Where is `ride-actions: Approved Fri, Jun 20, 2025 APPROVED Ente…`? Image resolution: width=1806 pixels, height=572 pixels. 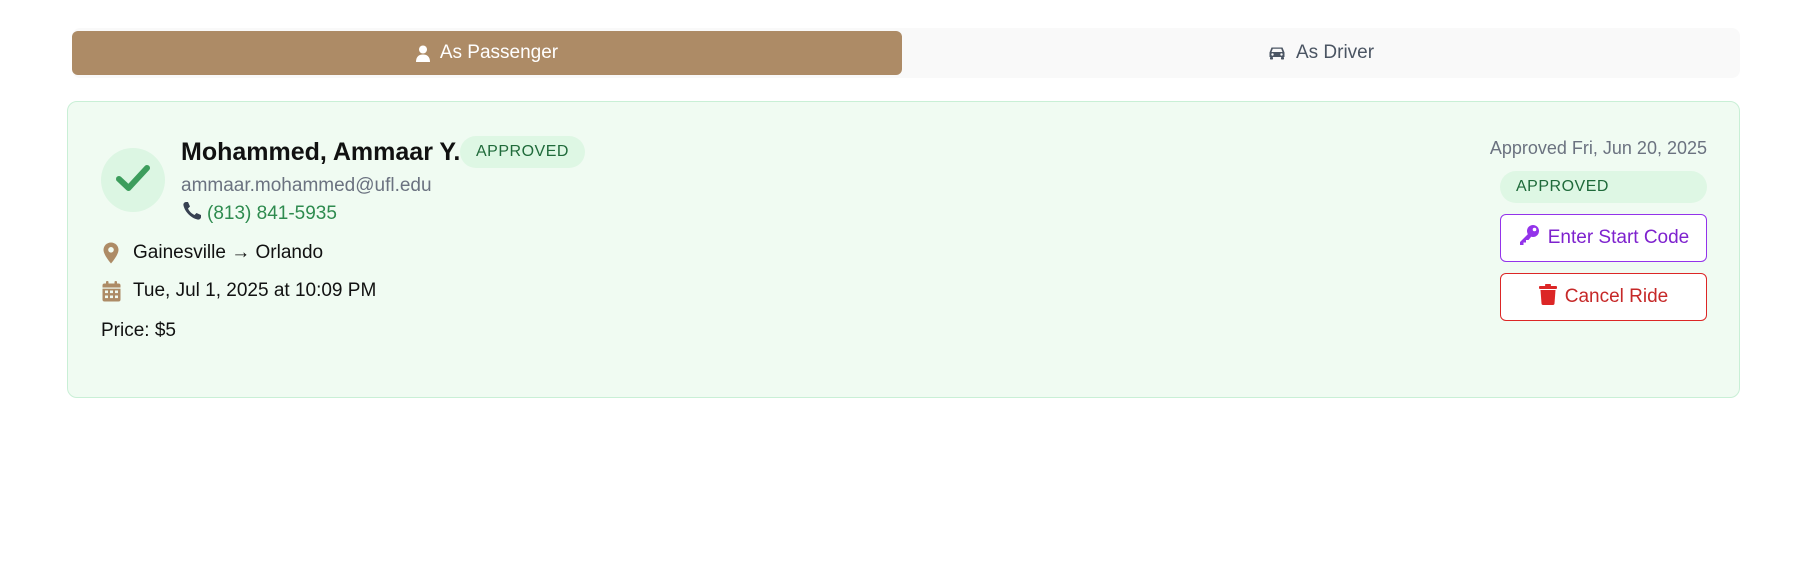 ride-actions: Approved Fri, Jun 20, 2025 APPROVED Ente… is located at coordinates (1557, 229).